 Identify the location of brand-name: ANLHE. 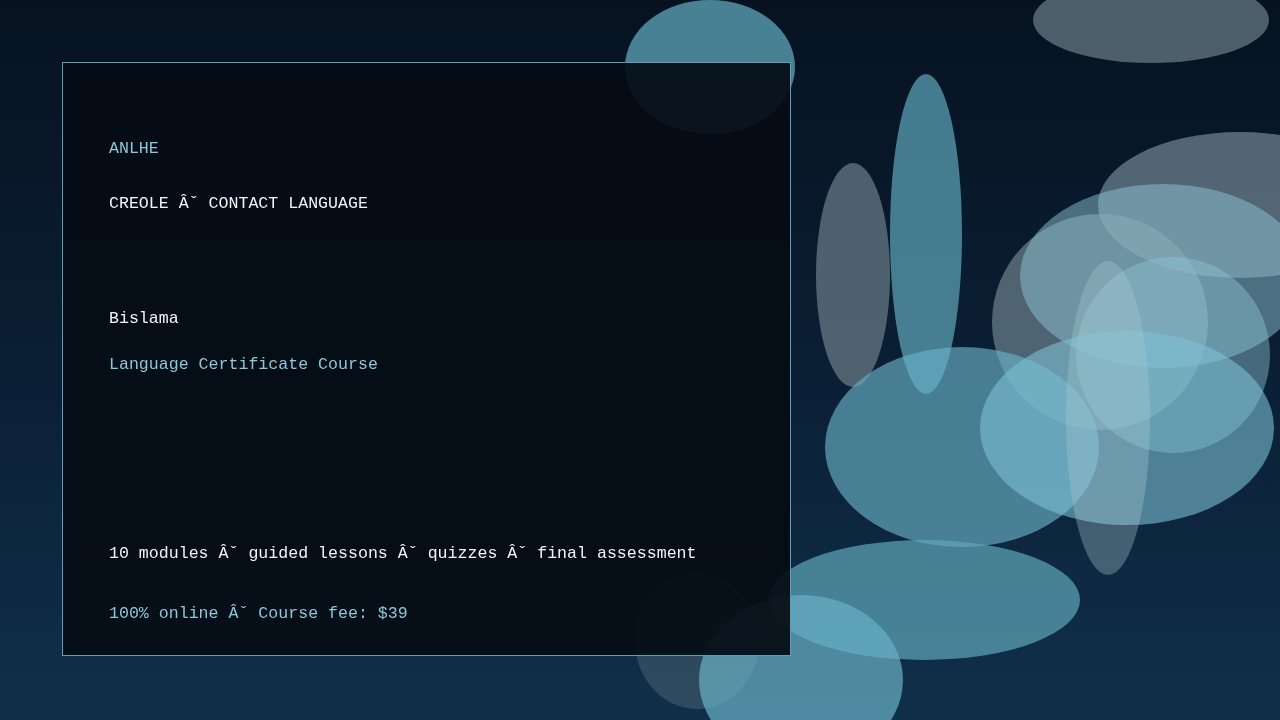
(134, 149).